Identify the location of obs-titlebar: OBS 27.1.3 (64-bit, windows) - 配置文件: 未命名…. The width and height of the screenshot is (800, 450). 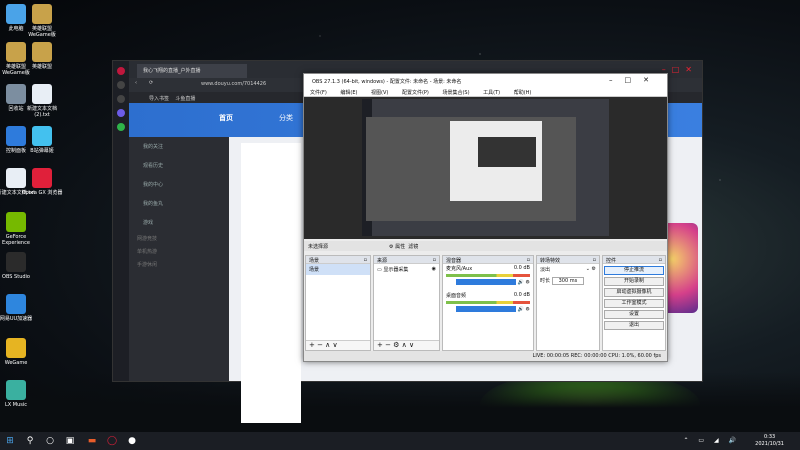
(485, 81).